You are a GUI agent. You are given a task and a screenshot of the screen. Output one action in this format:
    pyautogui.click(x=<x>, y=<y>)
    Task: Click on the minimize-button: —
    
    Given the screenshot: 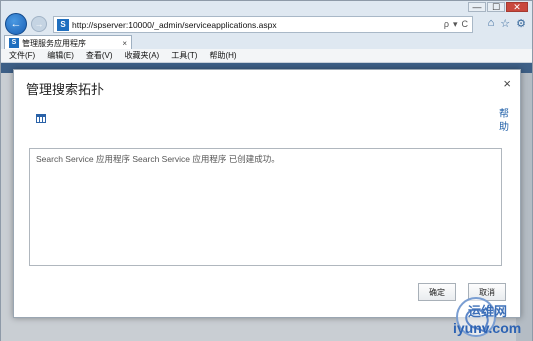 What is the action you would take?
    pyautogui.click(x=477, y=7)
    